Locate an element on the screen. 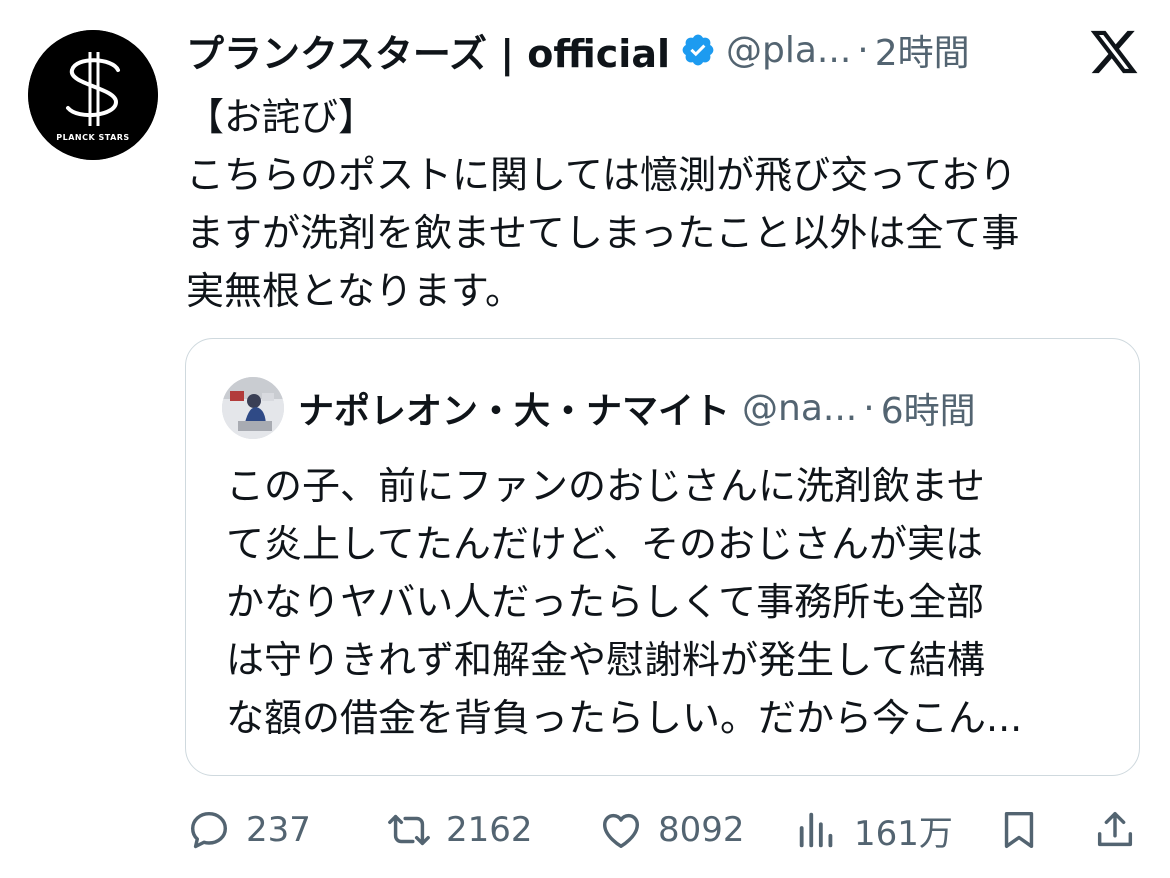 Image resolution: width=1170 pixels, height=878 pixels. quoted-body-line: て炎上してたんだけど、そのおじさんが実は is located at coordinates (604, 544).